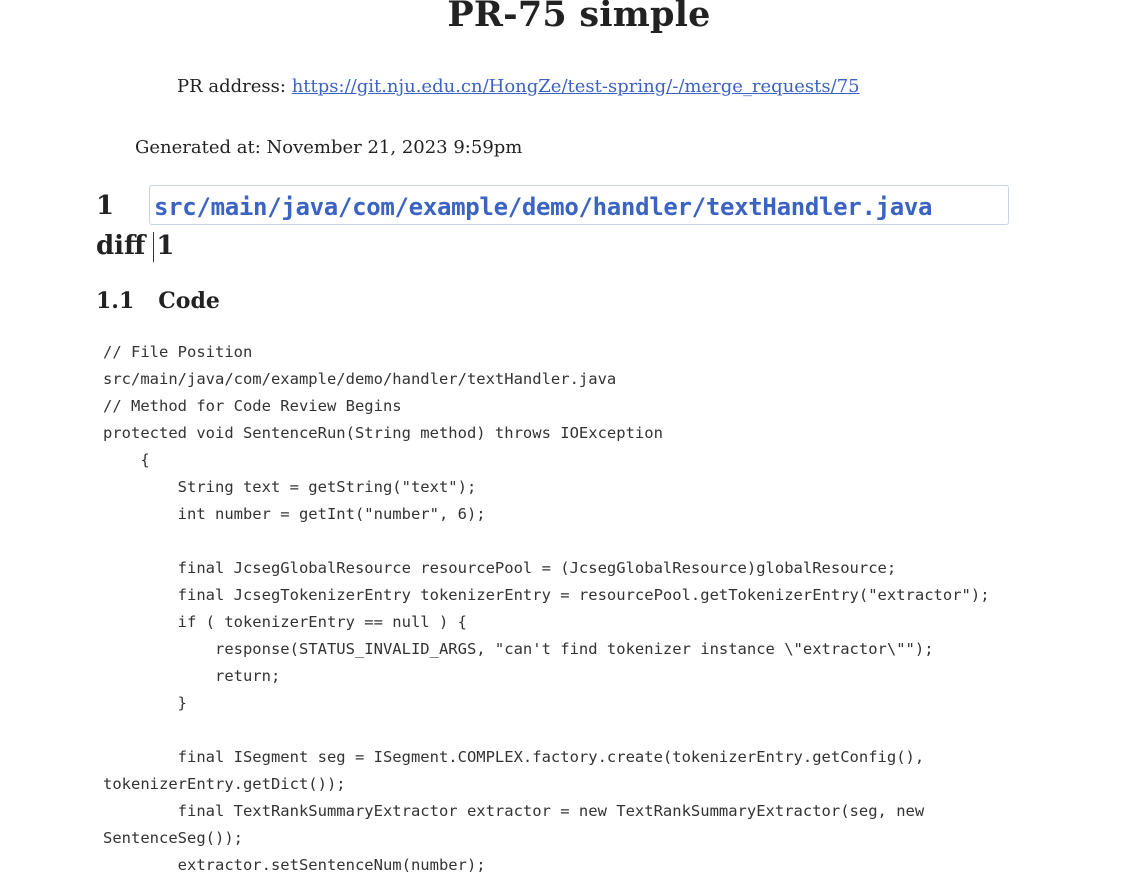 This screenshot has width=1131, height=879. Describe the element at coordinates (234, 86) in the screenshot. I see `pr-address-label: PR address:` at that location.